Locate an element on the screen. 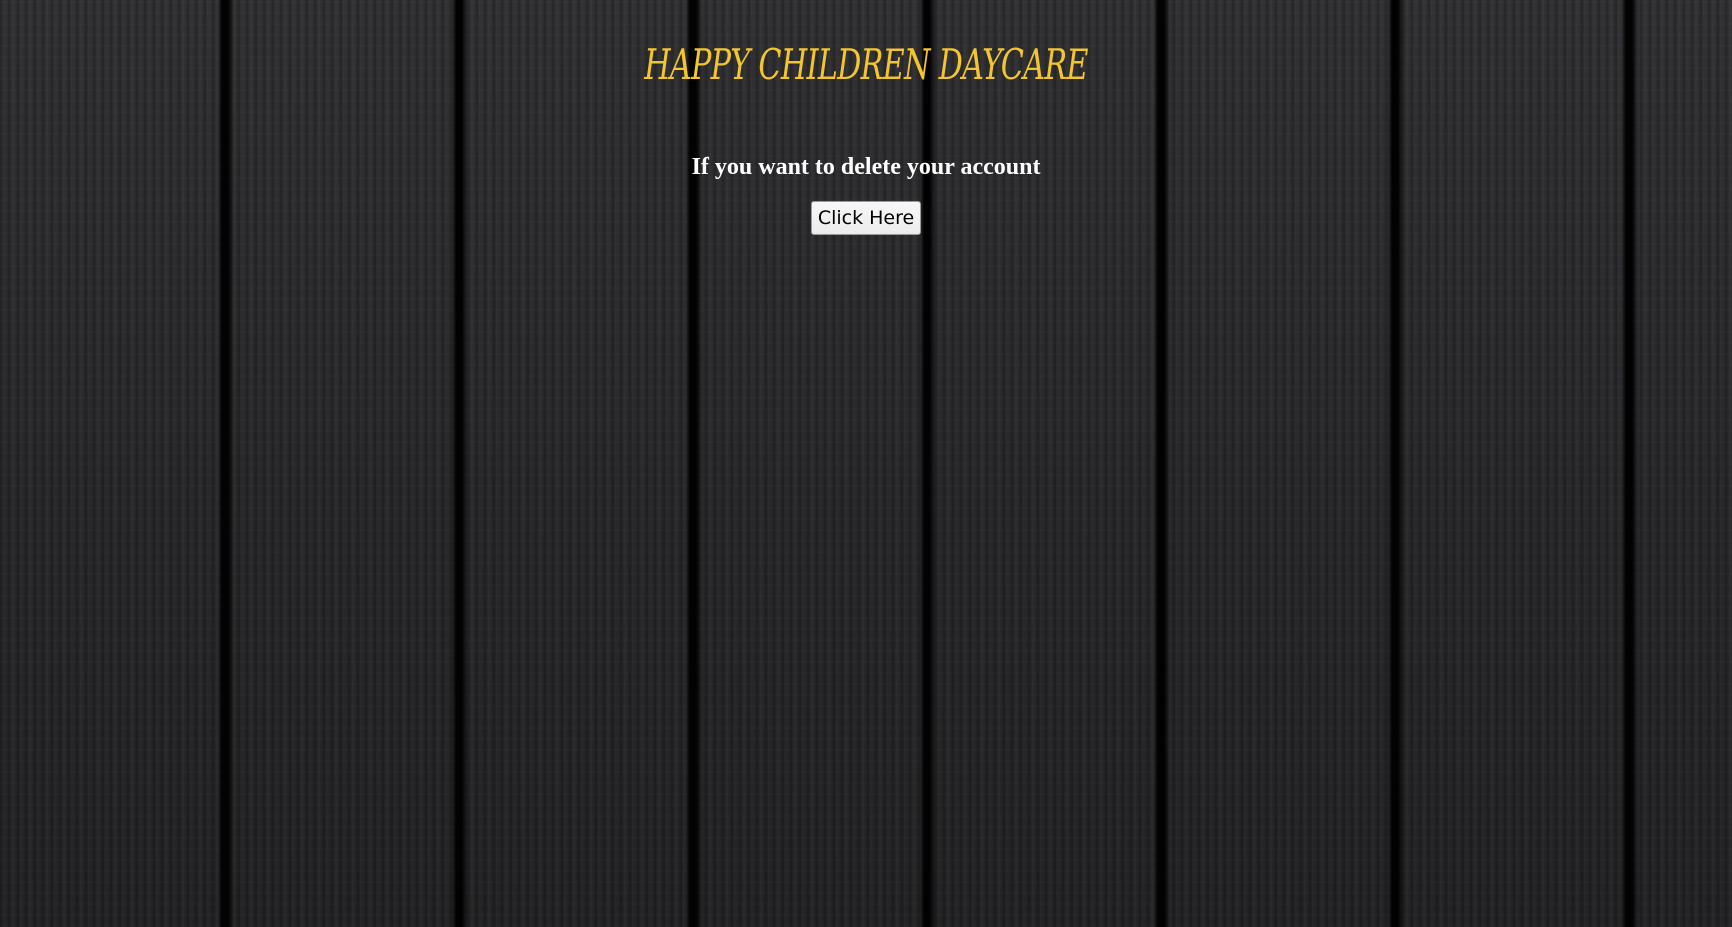 Image resolution: width=1732 pixels, height=927 pixels. delete-account-button: Click Here is located at coordinates (866, 218).